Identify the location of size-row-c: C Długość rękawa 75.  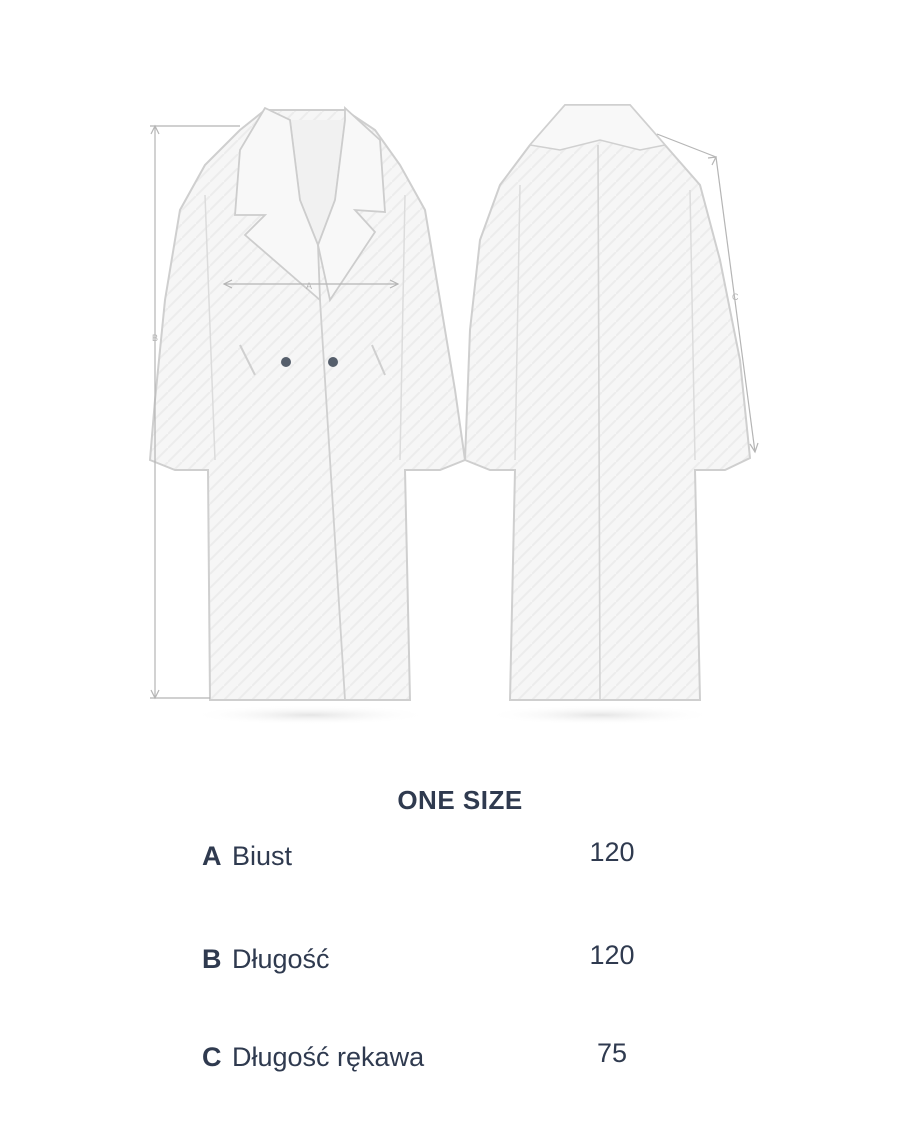
(432, 1058).